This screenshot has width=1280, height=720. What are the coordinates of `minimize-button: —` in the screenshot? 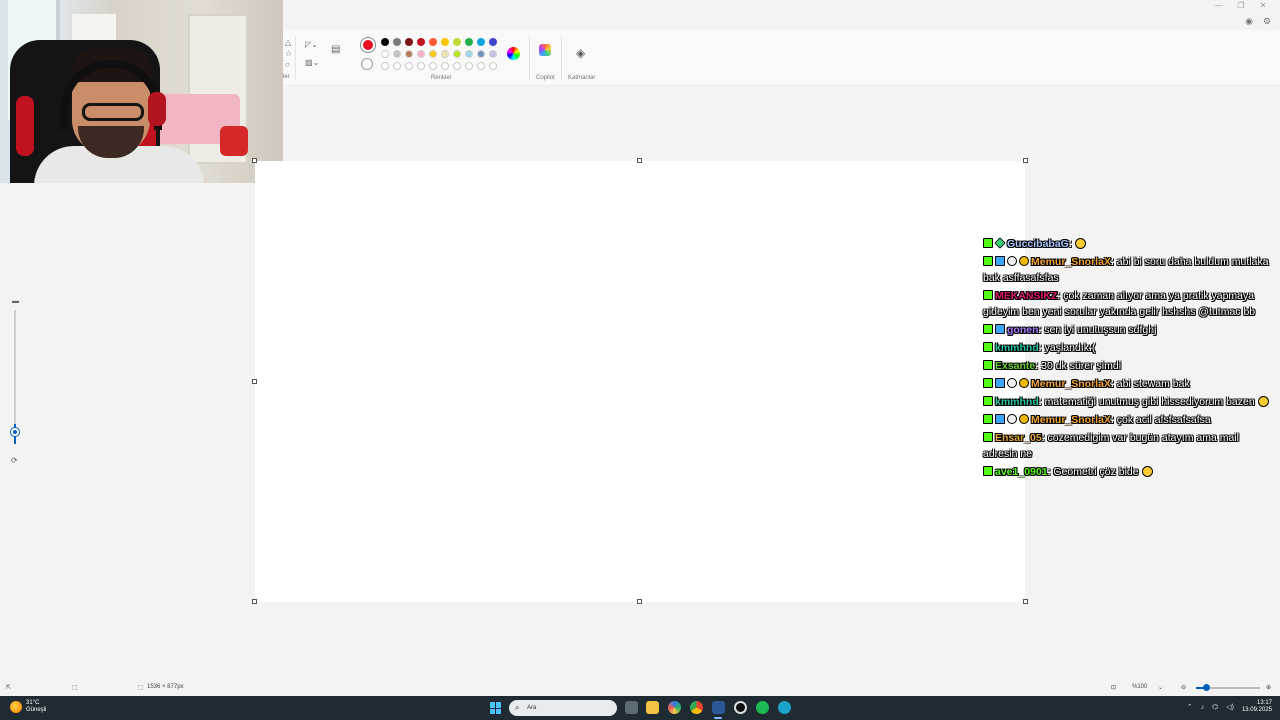 It's located at (1219, 6).